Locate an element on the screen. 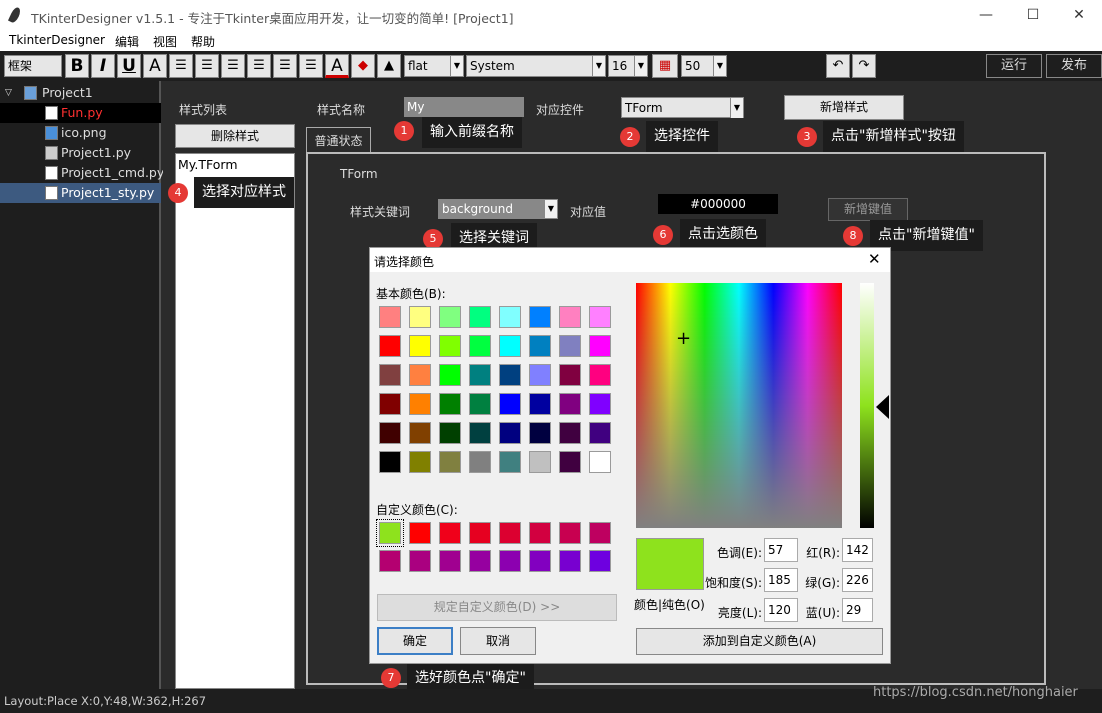 This screenshot has width=1102, height=713. redo-icon: ↷ is located at coordinates (864, 66).